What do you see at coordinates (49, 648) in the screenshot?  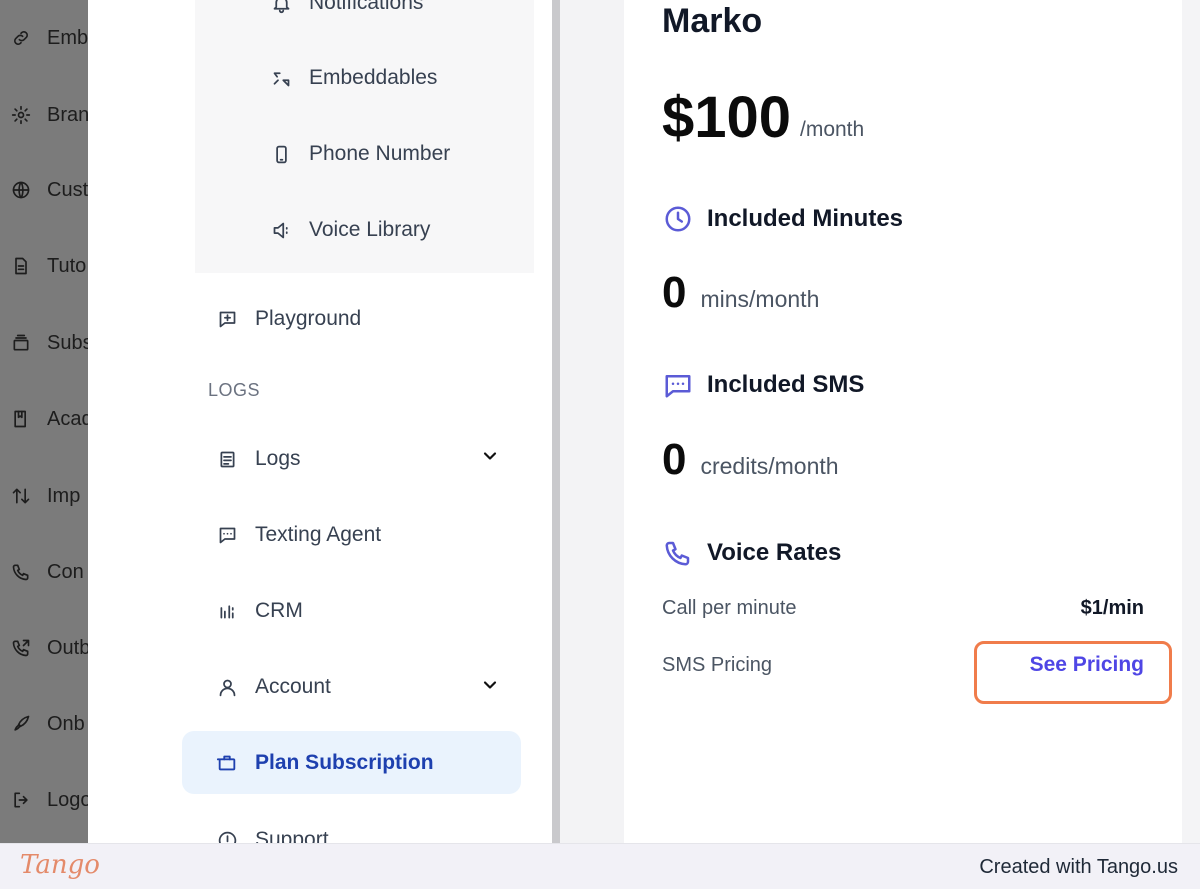 I see `dim-item-outbound: Outb` at bounding box center [49, 648].